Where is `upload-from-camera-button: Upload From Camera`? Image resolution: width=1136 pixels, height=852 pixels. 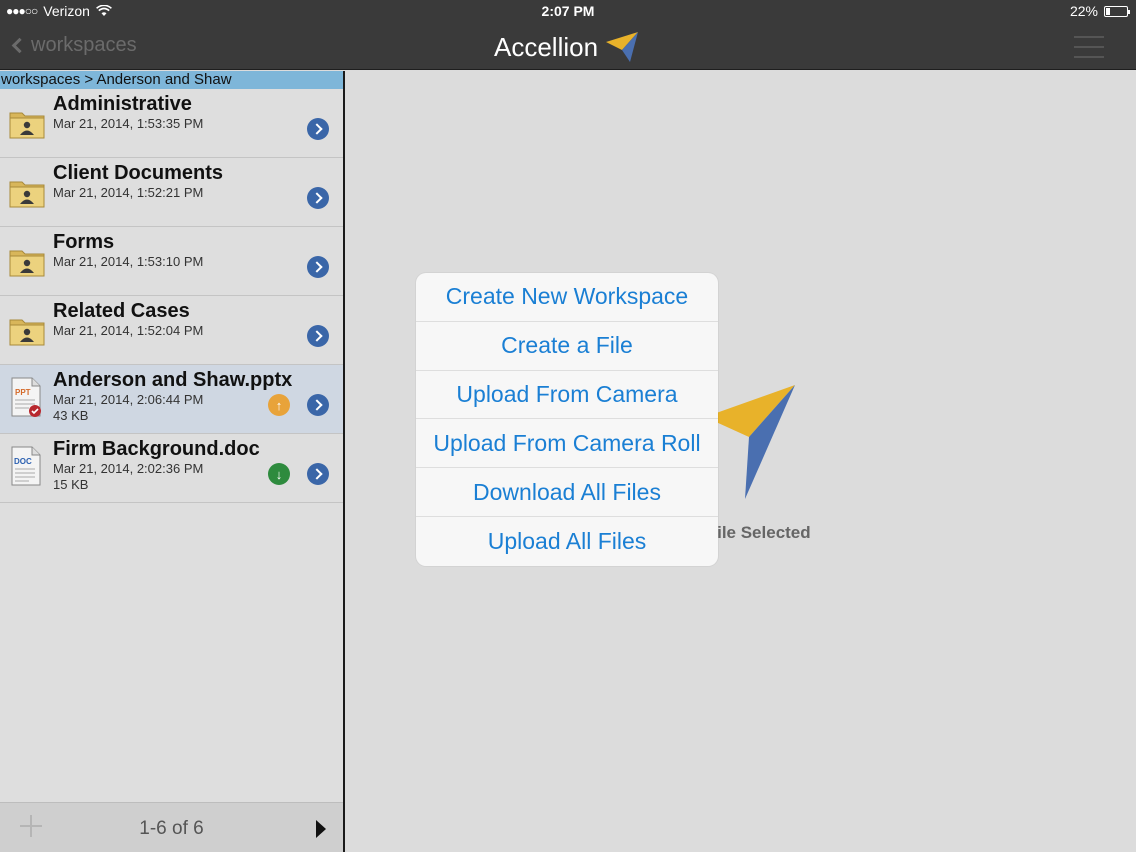 upload-from-camera-button: Upload From Camera is located at coordinates (567, 395).